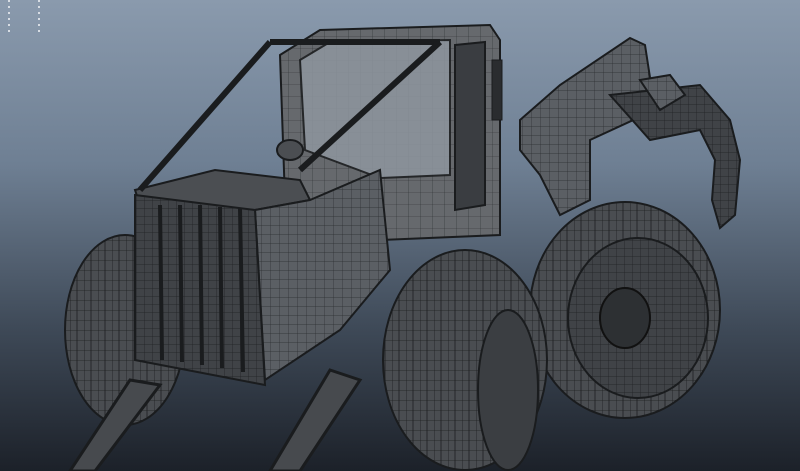 This screenshot has width=800, height=471. Describe the element at coordinates (625, 310) in the screenshot. I see `rear-right-tire` at that location.